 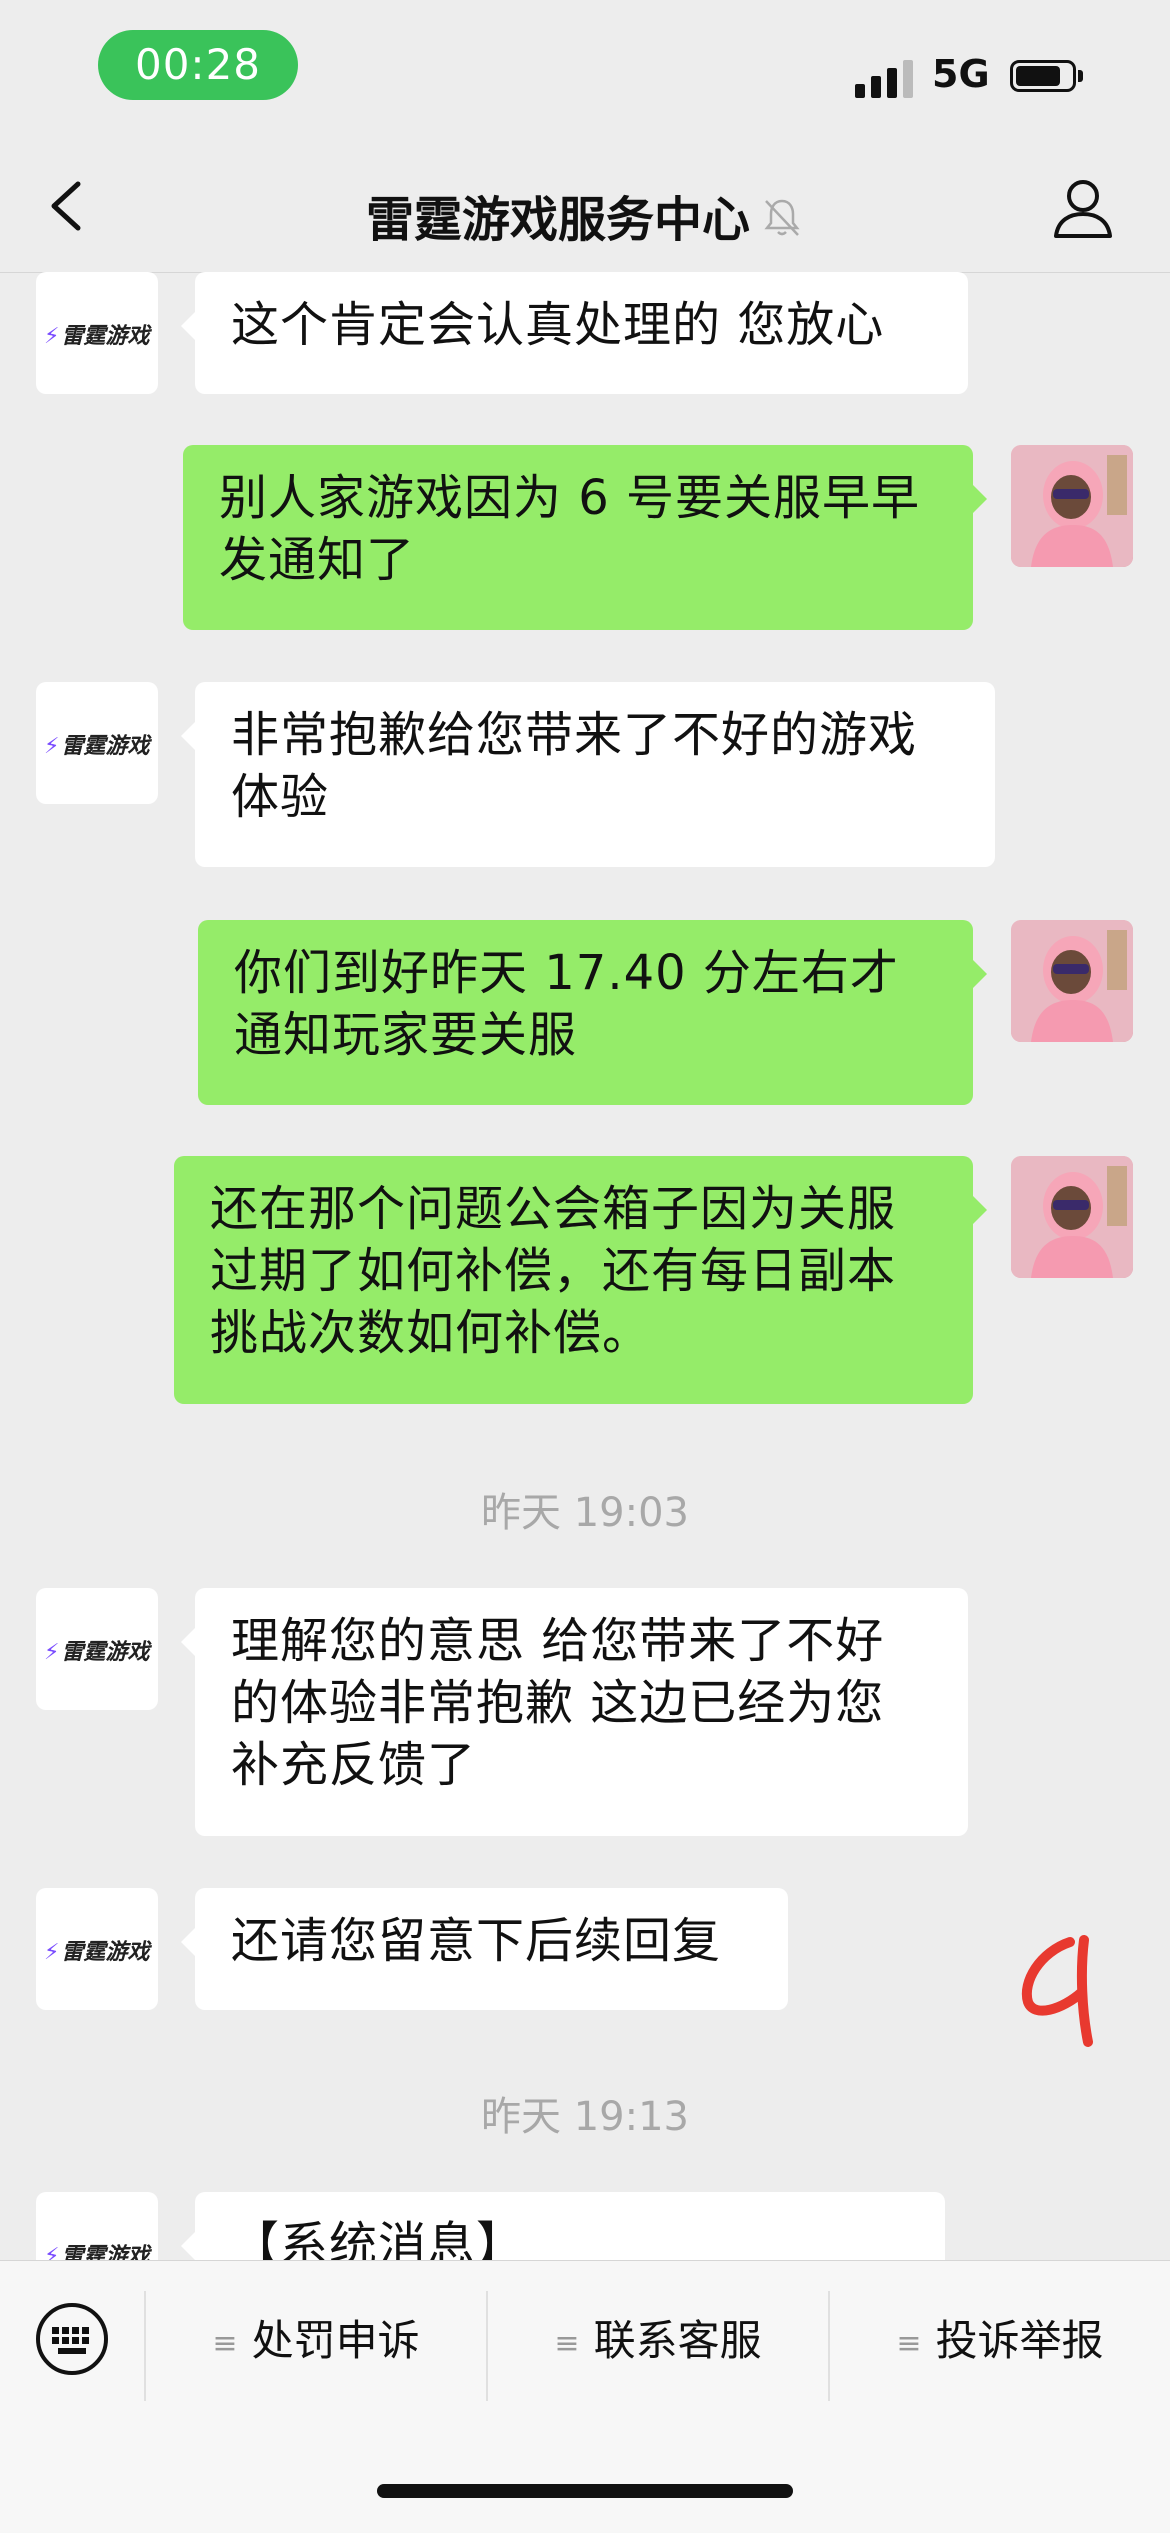 What do you see at coordinates (566, 1004) in the screenshot?
I see `message-text: 你们到好昨天 17.40 分左右才通知玩家要关服` at bounding box center [566, 1004].